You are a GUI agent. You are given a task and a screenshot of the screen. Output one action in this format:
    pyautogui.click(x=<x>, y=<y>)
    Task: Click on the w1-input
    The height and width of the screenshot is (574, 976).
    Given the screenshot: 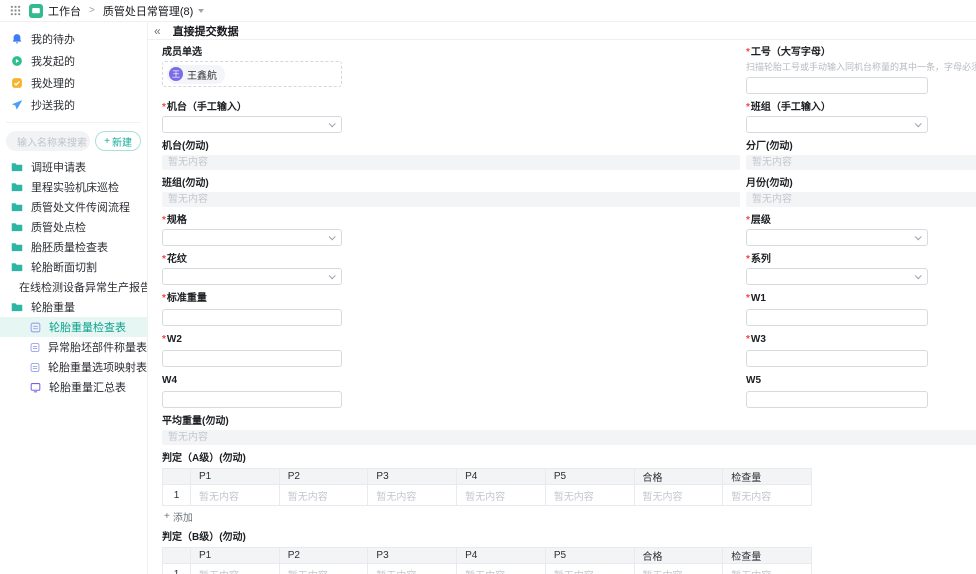 What is the action you would take?
    pyautogui.click(x=837, y=317)
    